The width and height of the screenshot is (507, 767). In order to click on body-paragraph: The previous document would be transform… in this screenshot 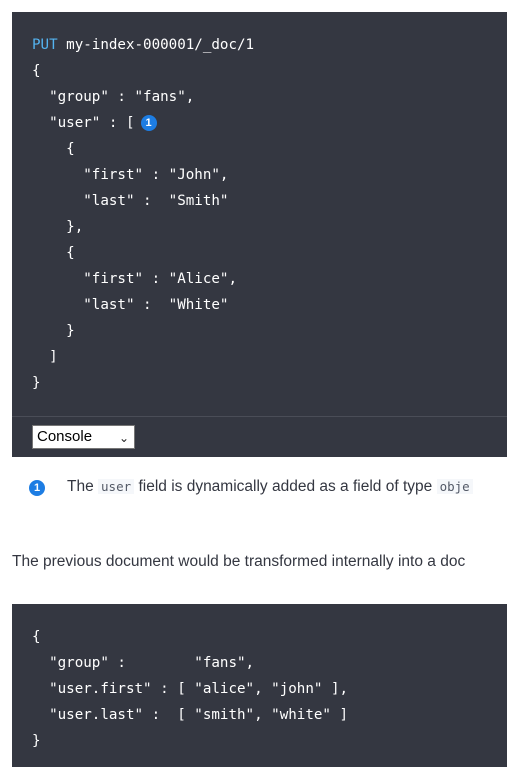, I will do `click(239, 561)`.